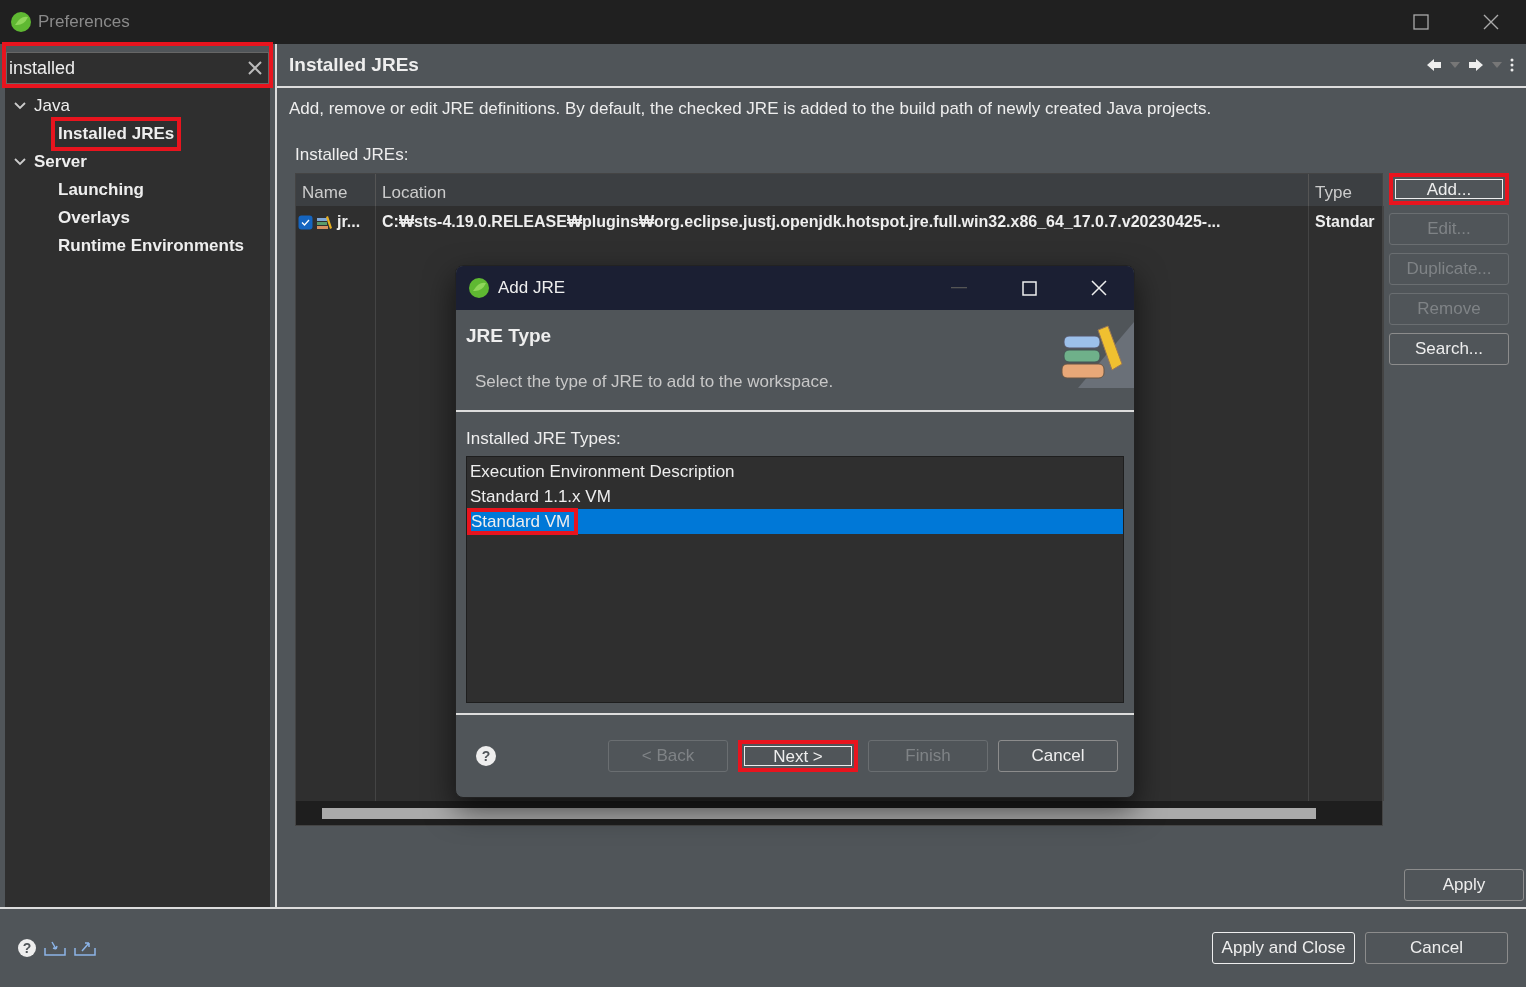  What do you see at coordinates (1512, 65) in the screenshot?
I see `more-options-icon` at bounding box center [1512, 65].